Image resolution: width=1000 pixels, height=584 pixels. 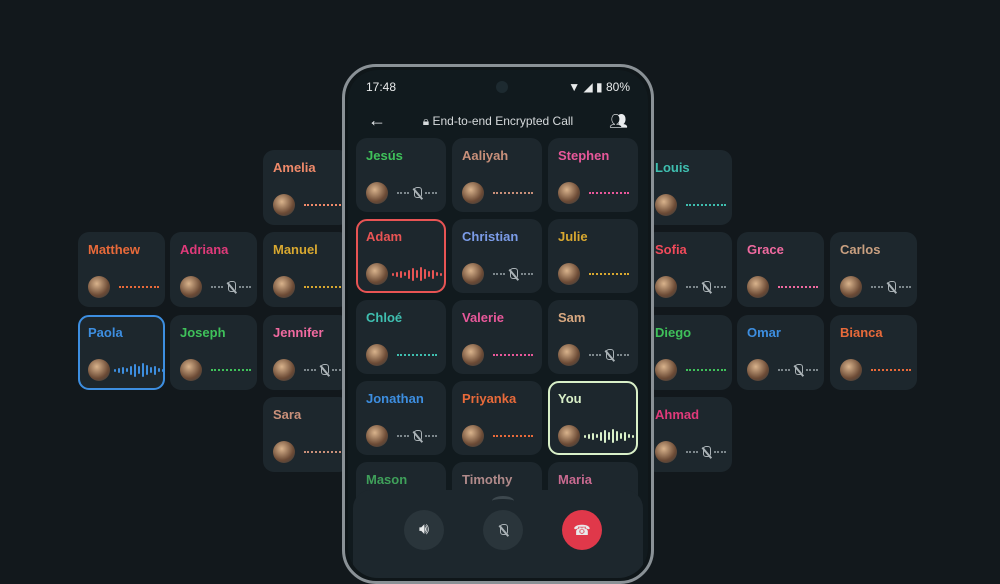 What do you see at coordinates (384, 317) in the screenshot?
I see `participant-name: Chloé` at bounding box center [384, 317].